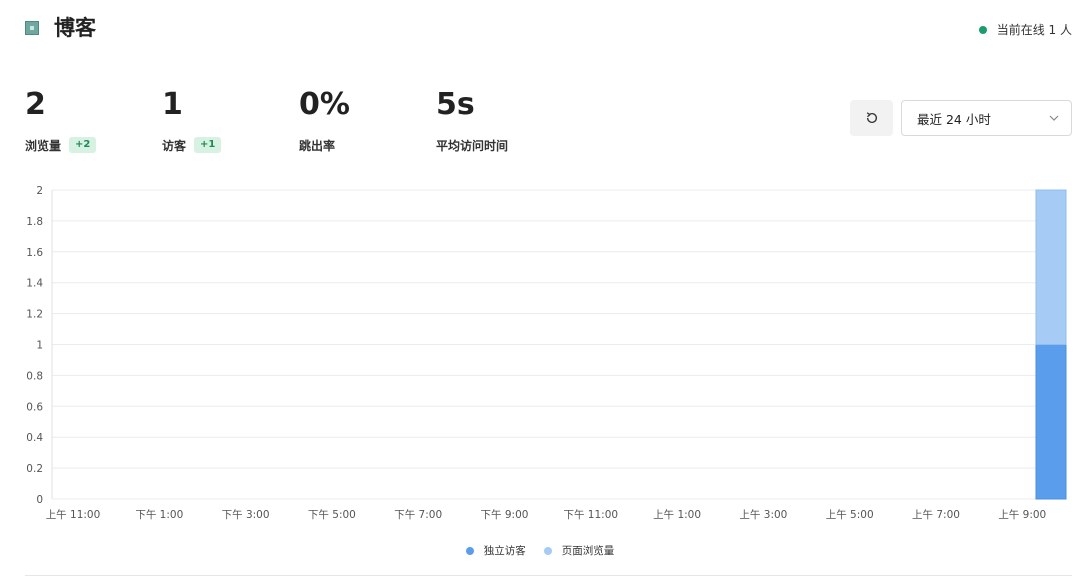 The width and height of the screenshot is (1080, 577). I want to click on legend-item: 独立访客, so click(495, 550).